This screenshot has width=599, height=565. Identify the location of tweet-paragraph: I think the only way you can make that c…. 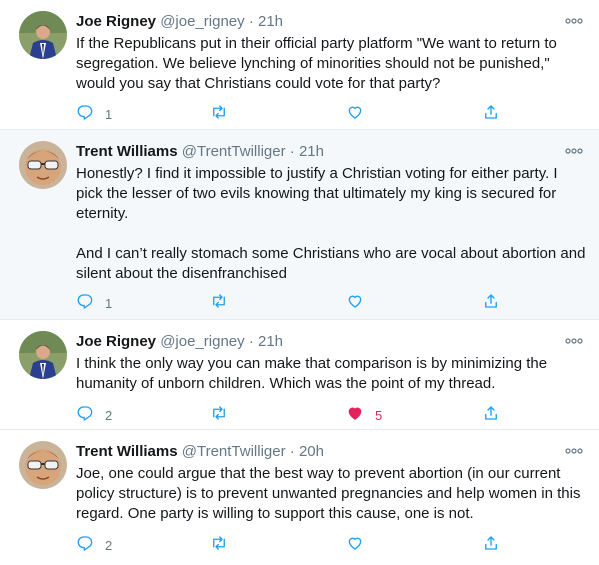
(312, 373).